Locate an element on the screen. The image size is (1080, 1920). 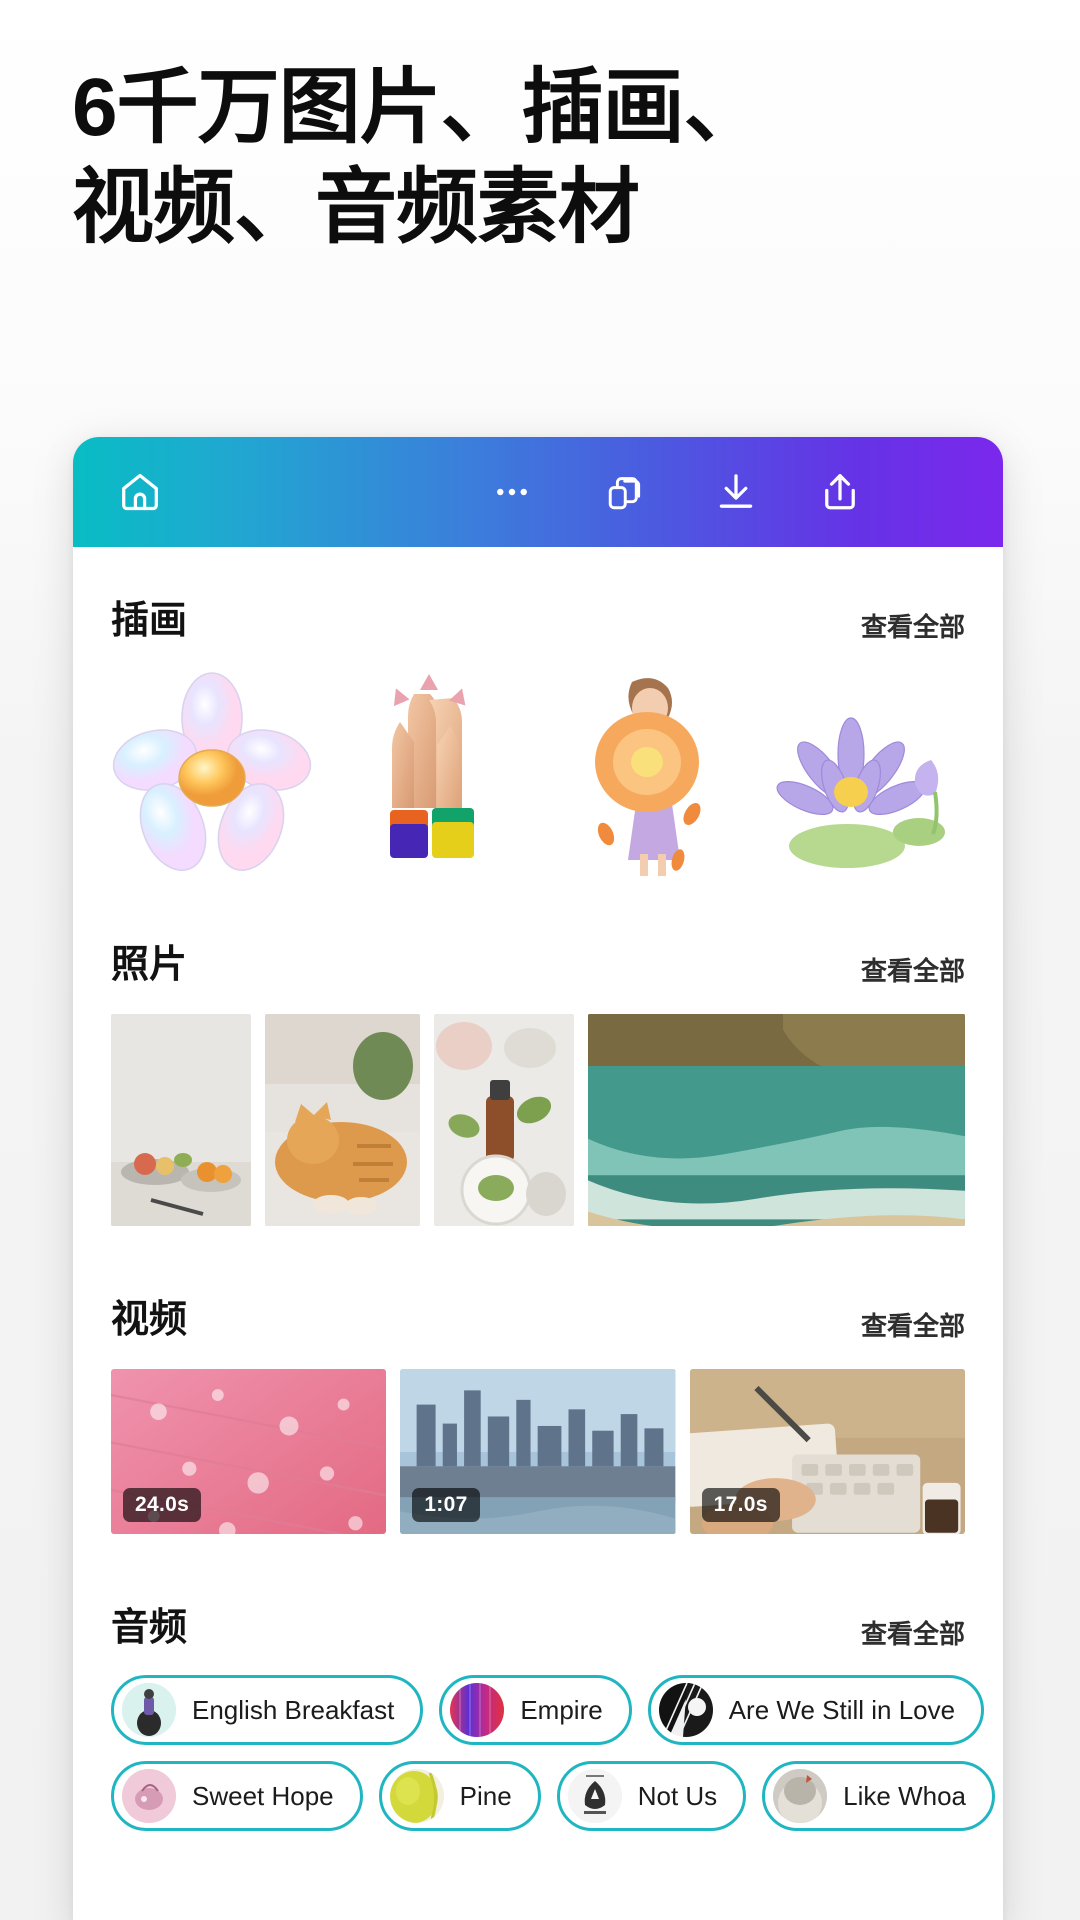
section-title-illustrations: 插画 is located at coordinates (149, 621).